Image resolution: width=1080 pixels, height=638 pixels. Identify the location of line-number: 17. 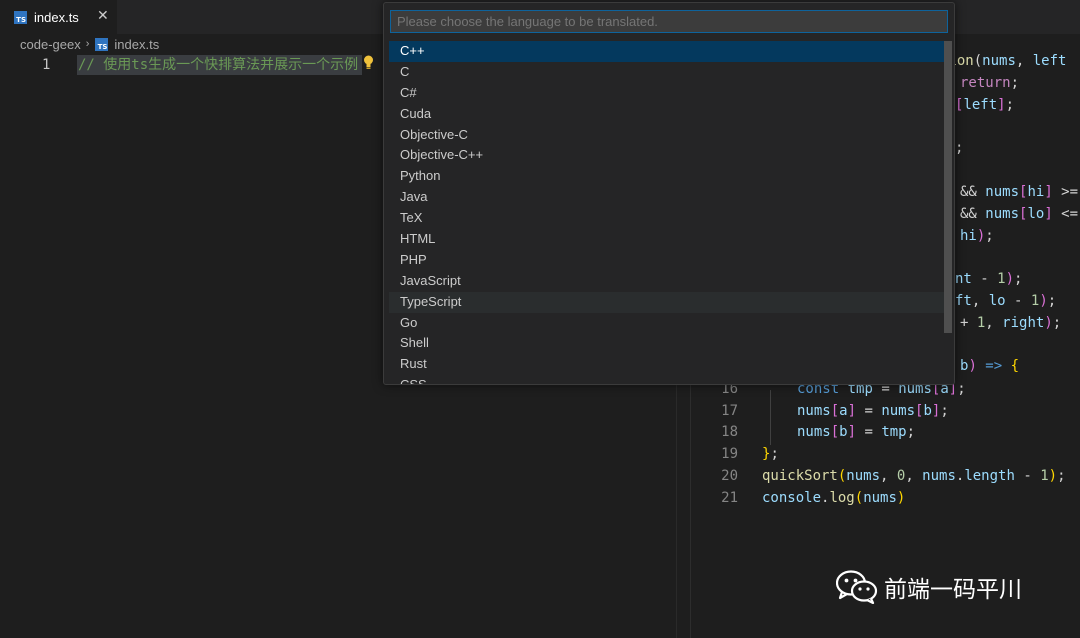
(729, 411).